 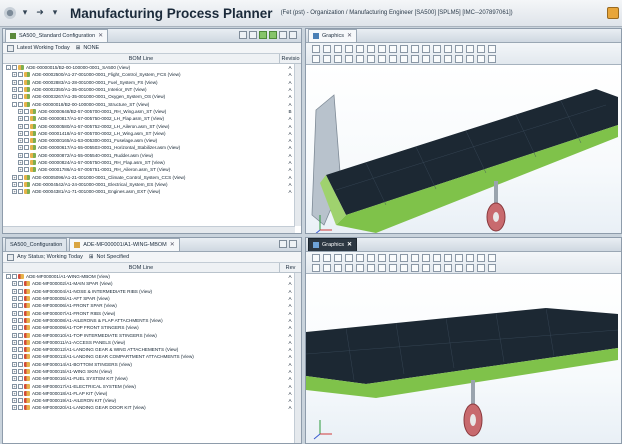 I want to click on viewer2-pan-icon-b, so click(x=338, y=268).